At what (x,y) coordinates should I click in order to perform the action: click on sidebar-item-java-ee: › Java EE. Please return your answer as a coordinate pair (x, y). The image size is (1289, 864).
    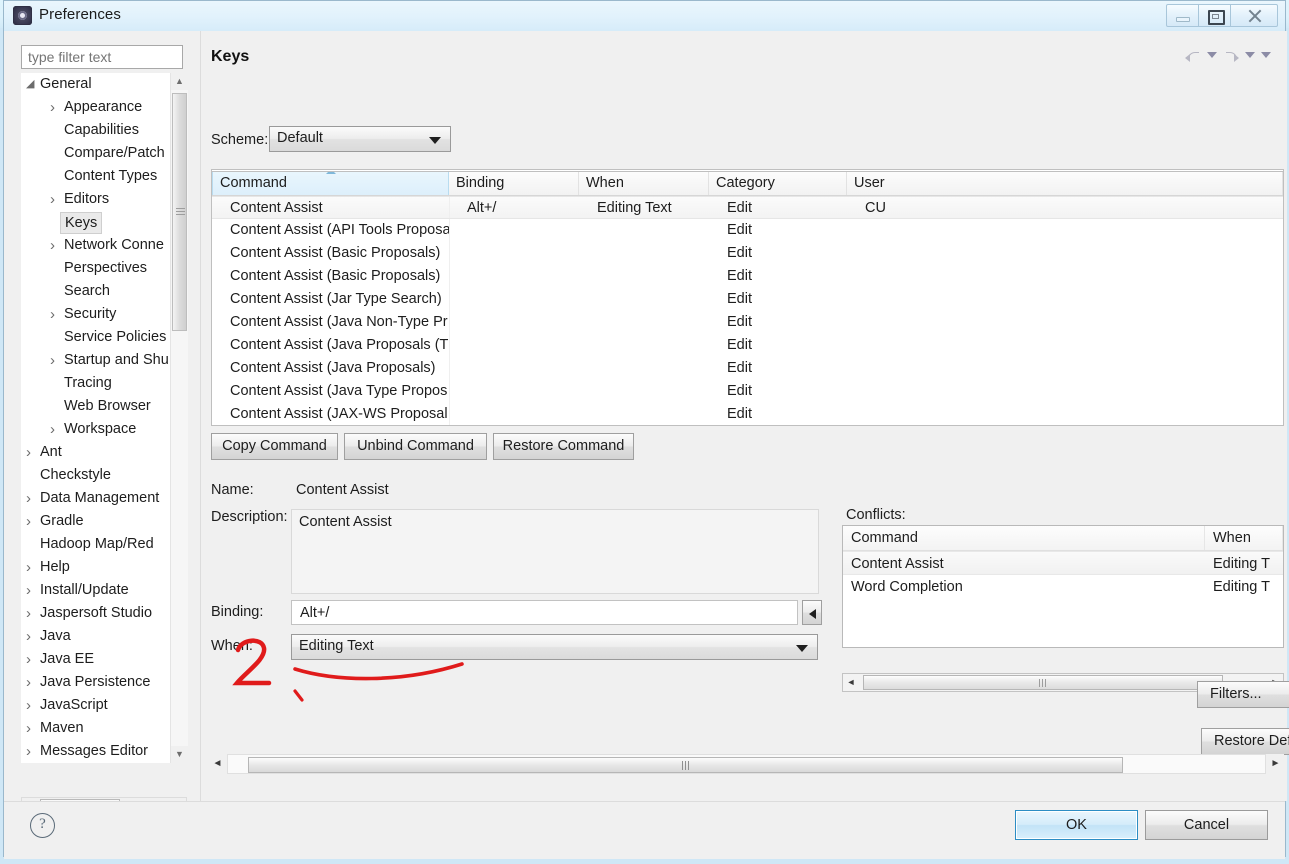
    Looking at the image, I should click on (103, 659).